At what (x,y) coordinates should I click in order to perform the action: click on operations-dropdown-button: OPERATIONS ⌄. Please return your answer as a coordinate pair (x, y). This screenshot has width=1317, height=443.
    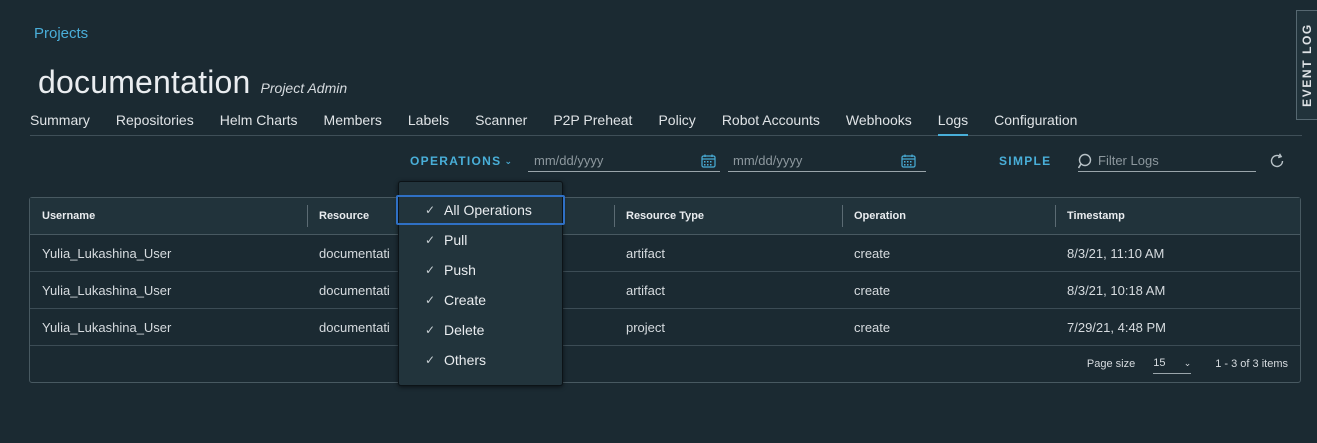
    Looking at the image, I should click on (461, 161).